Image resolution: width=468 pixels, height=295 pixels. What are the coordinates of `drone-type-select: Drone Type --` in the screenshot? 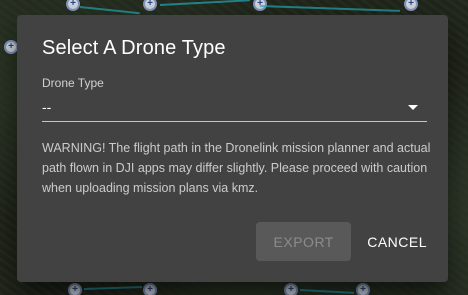 It's located at (234, 99).